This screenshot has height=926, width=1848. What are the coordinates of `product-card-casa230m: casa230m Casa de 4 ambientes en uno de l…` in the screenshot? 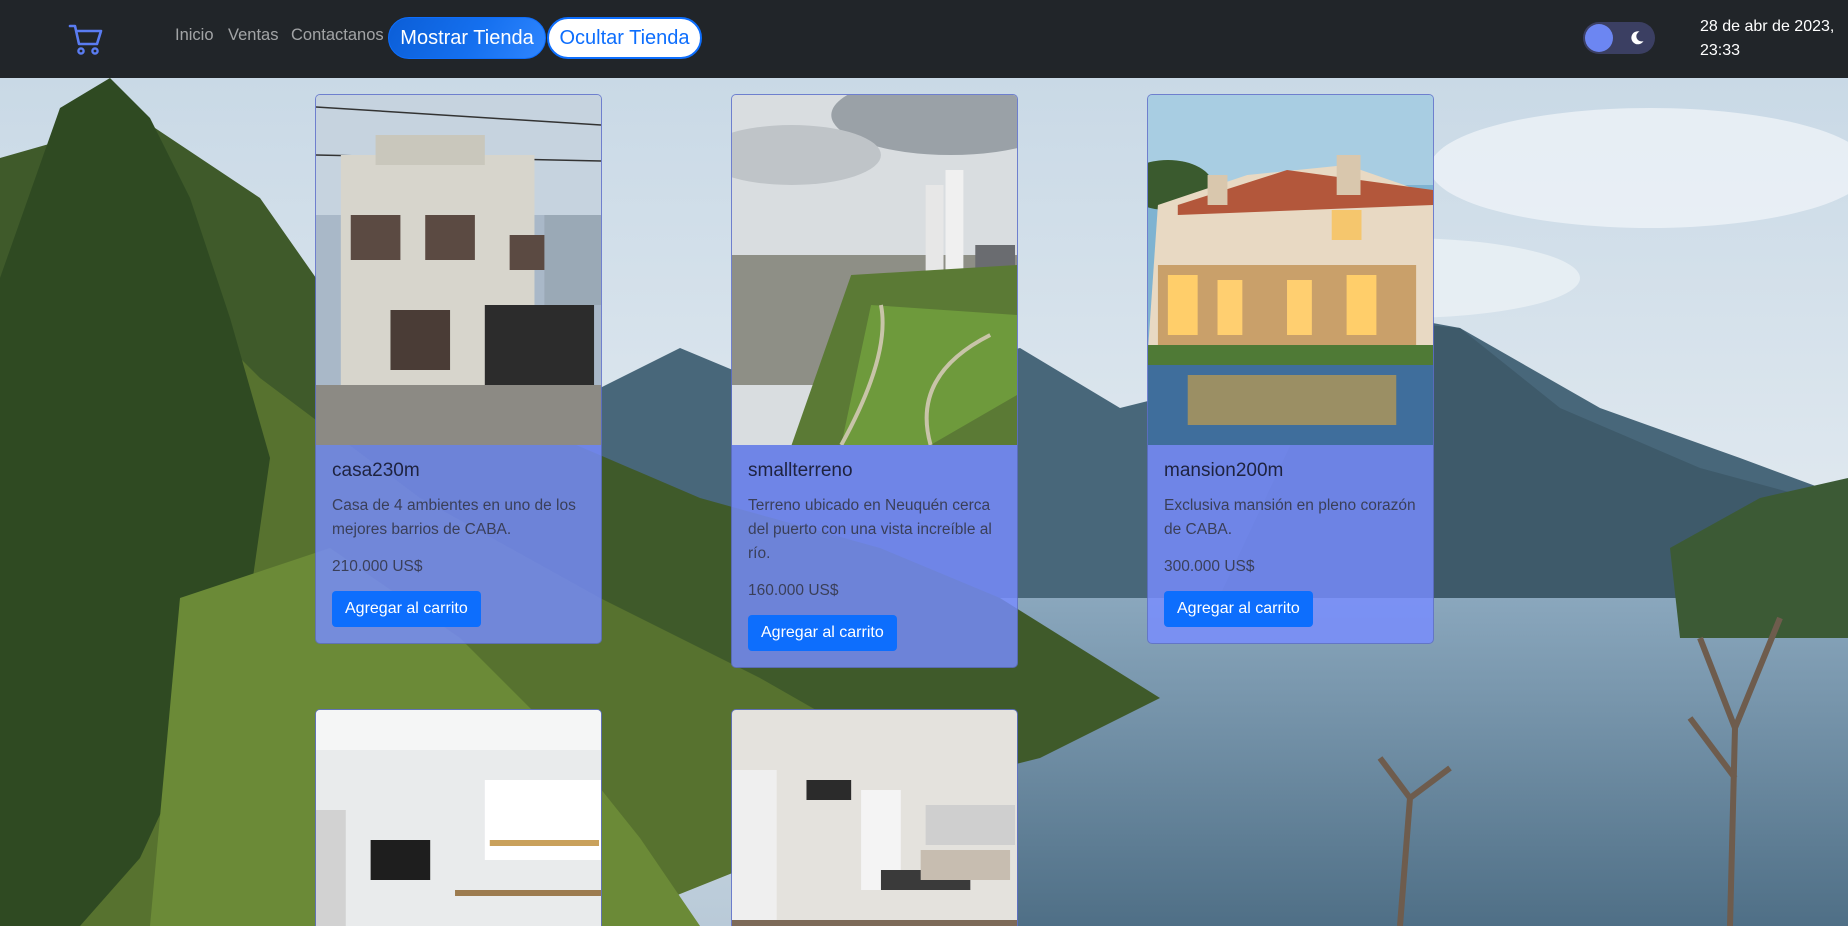 It's located at (458, 369).